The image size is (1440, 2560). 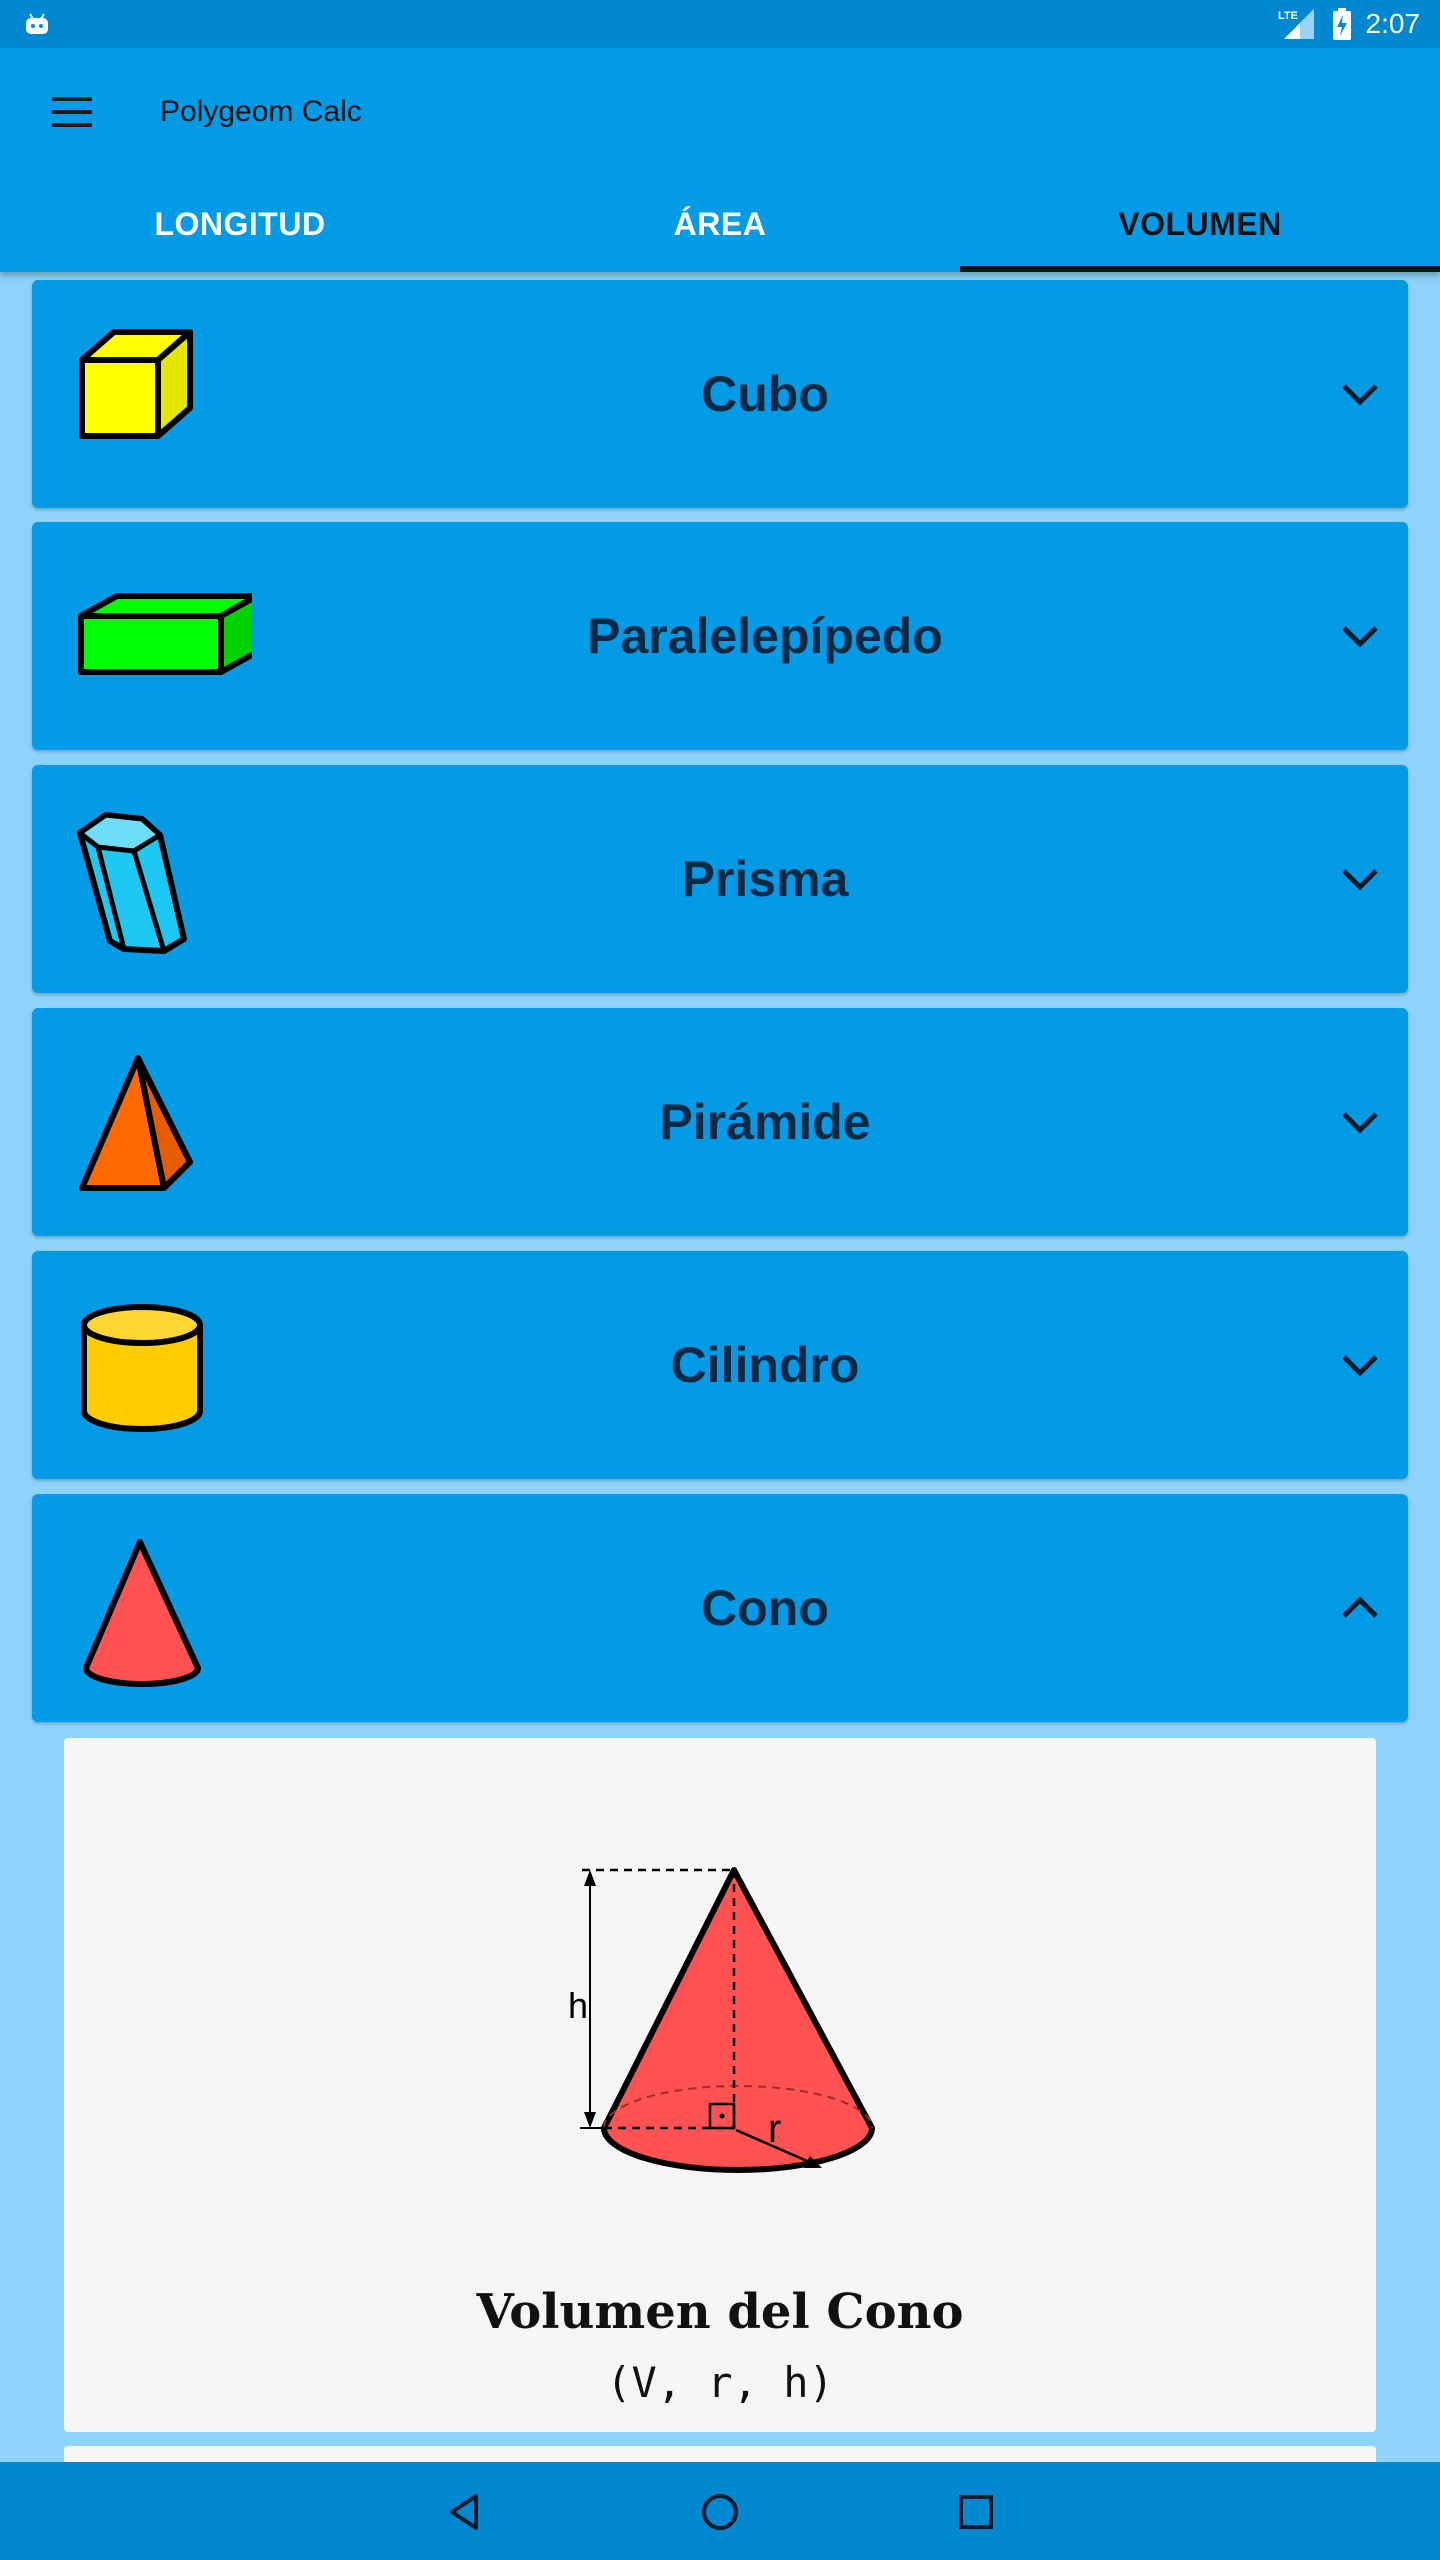 What do you see at coordinates (765, 1365) in the screenshot?
I see `shape-label: Cilindro` at bounding box center [765, 1365].